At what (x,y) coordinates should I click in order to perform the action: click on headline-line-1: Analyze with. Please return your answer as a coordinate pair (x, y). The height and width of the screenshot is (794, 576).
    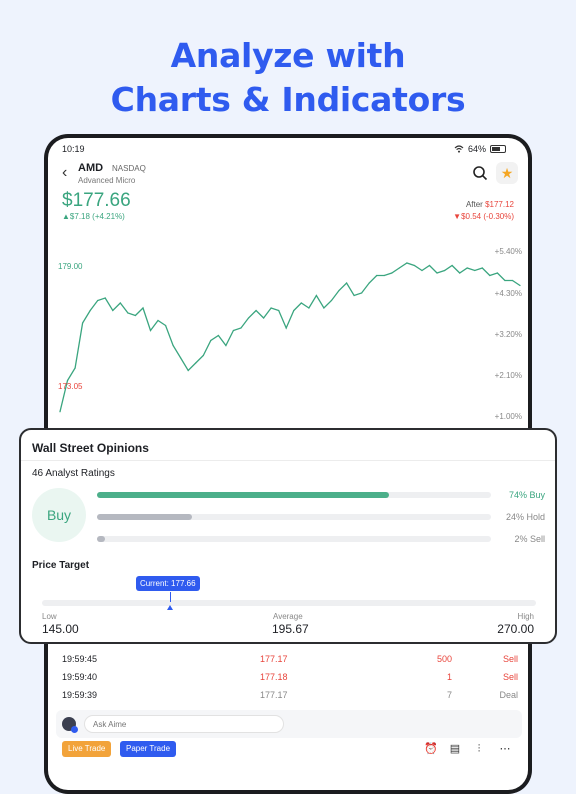
    Looking at the image, I should click on (288, 55).